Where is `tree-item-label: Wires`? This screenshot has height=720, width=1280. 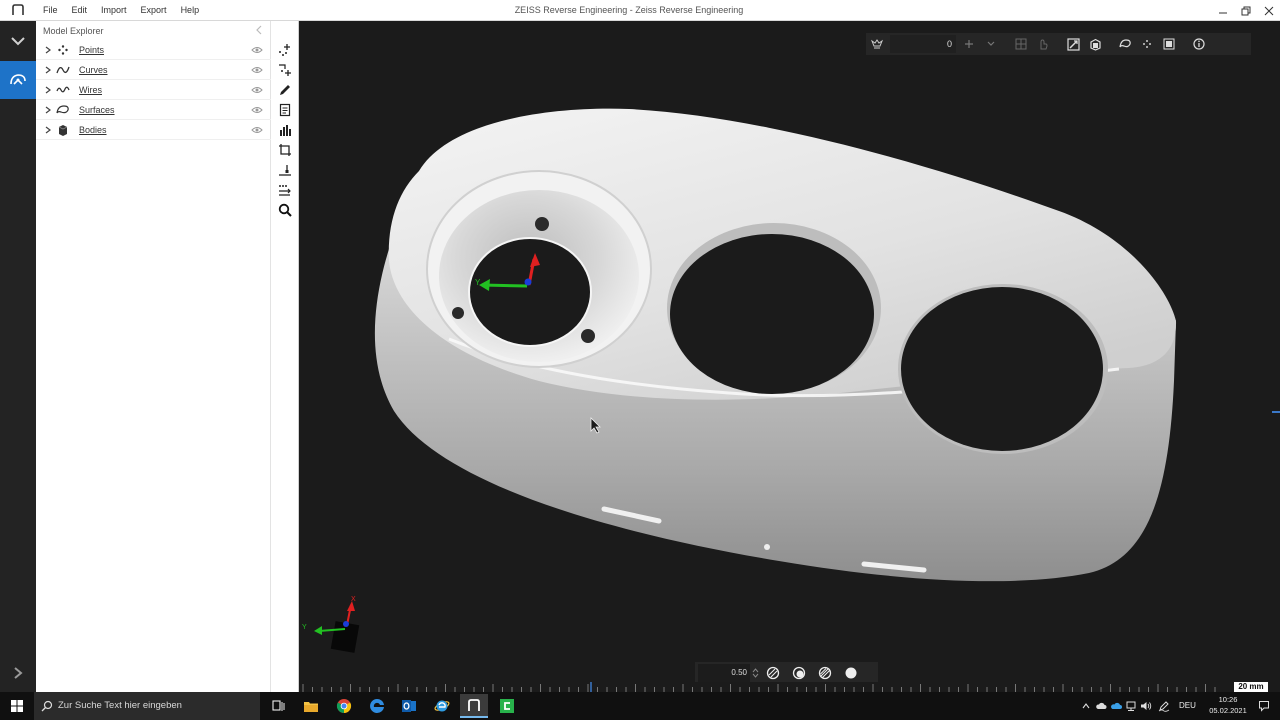 tree-item-label: Wires is located at coordinates (90, 90).